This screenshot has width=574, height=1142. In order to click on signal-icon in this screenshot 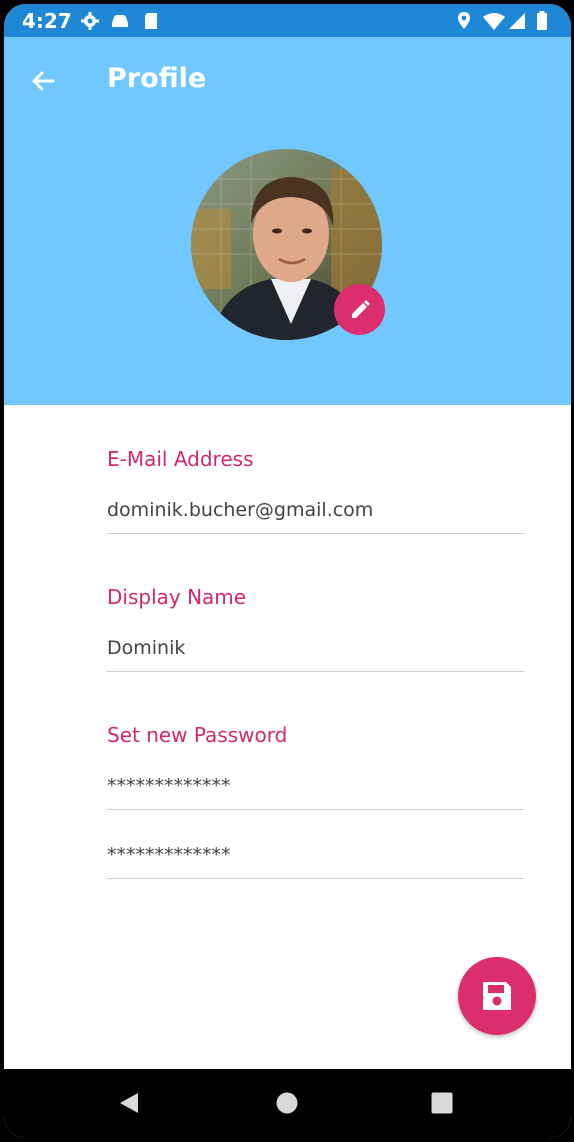, I will do `click(517, 21)`.